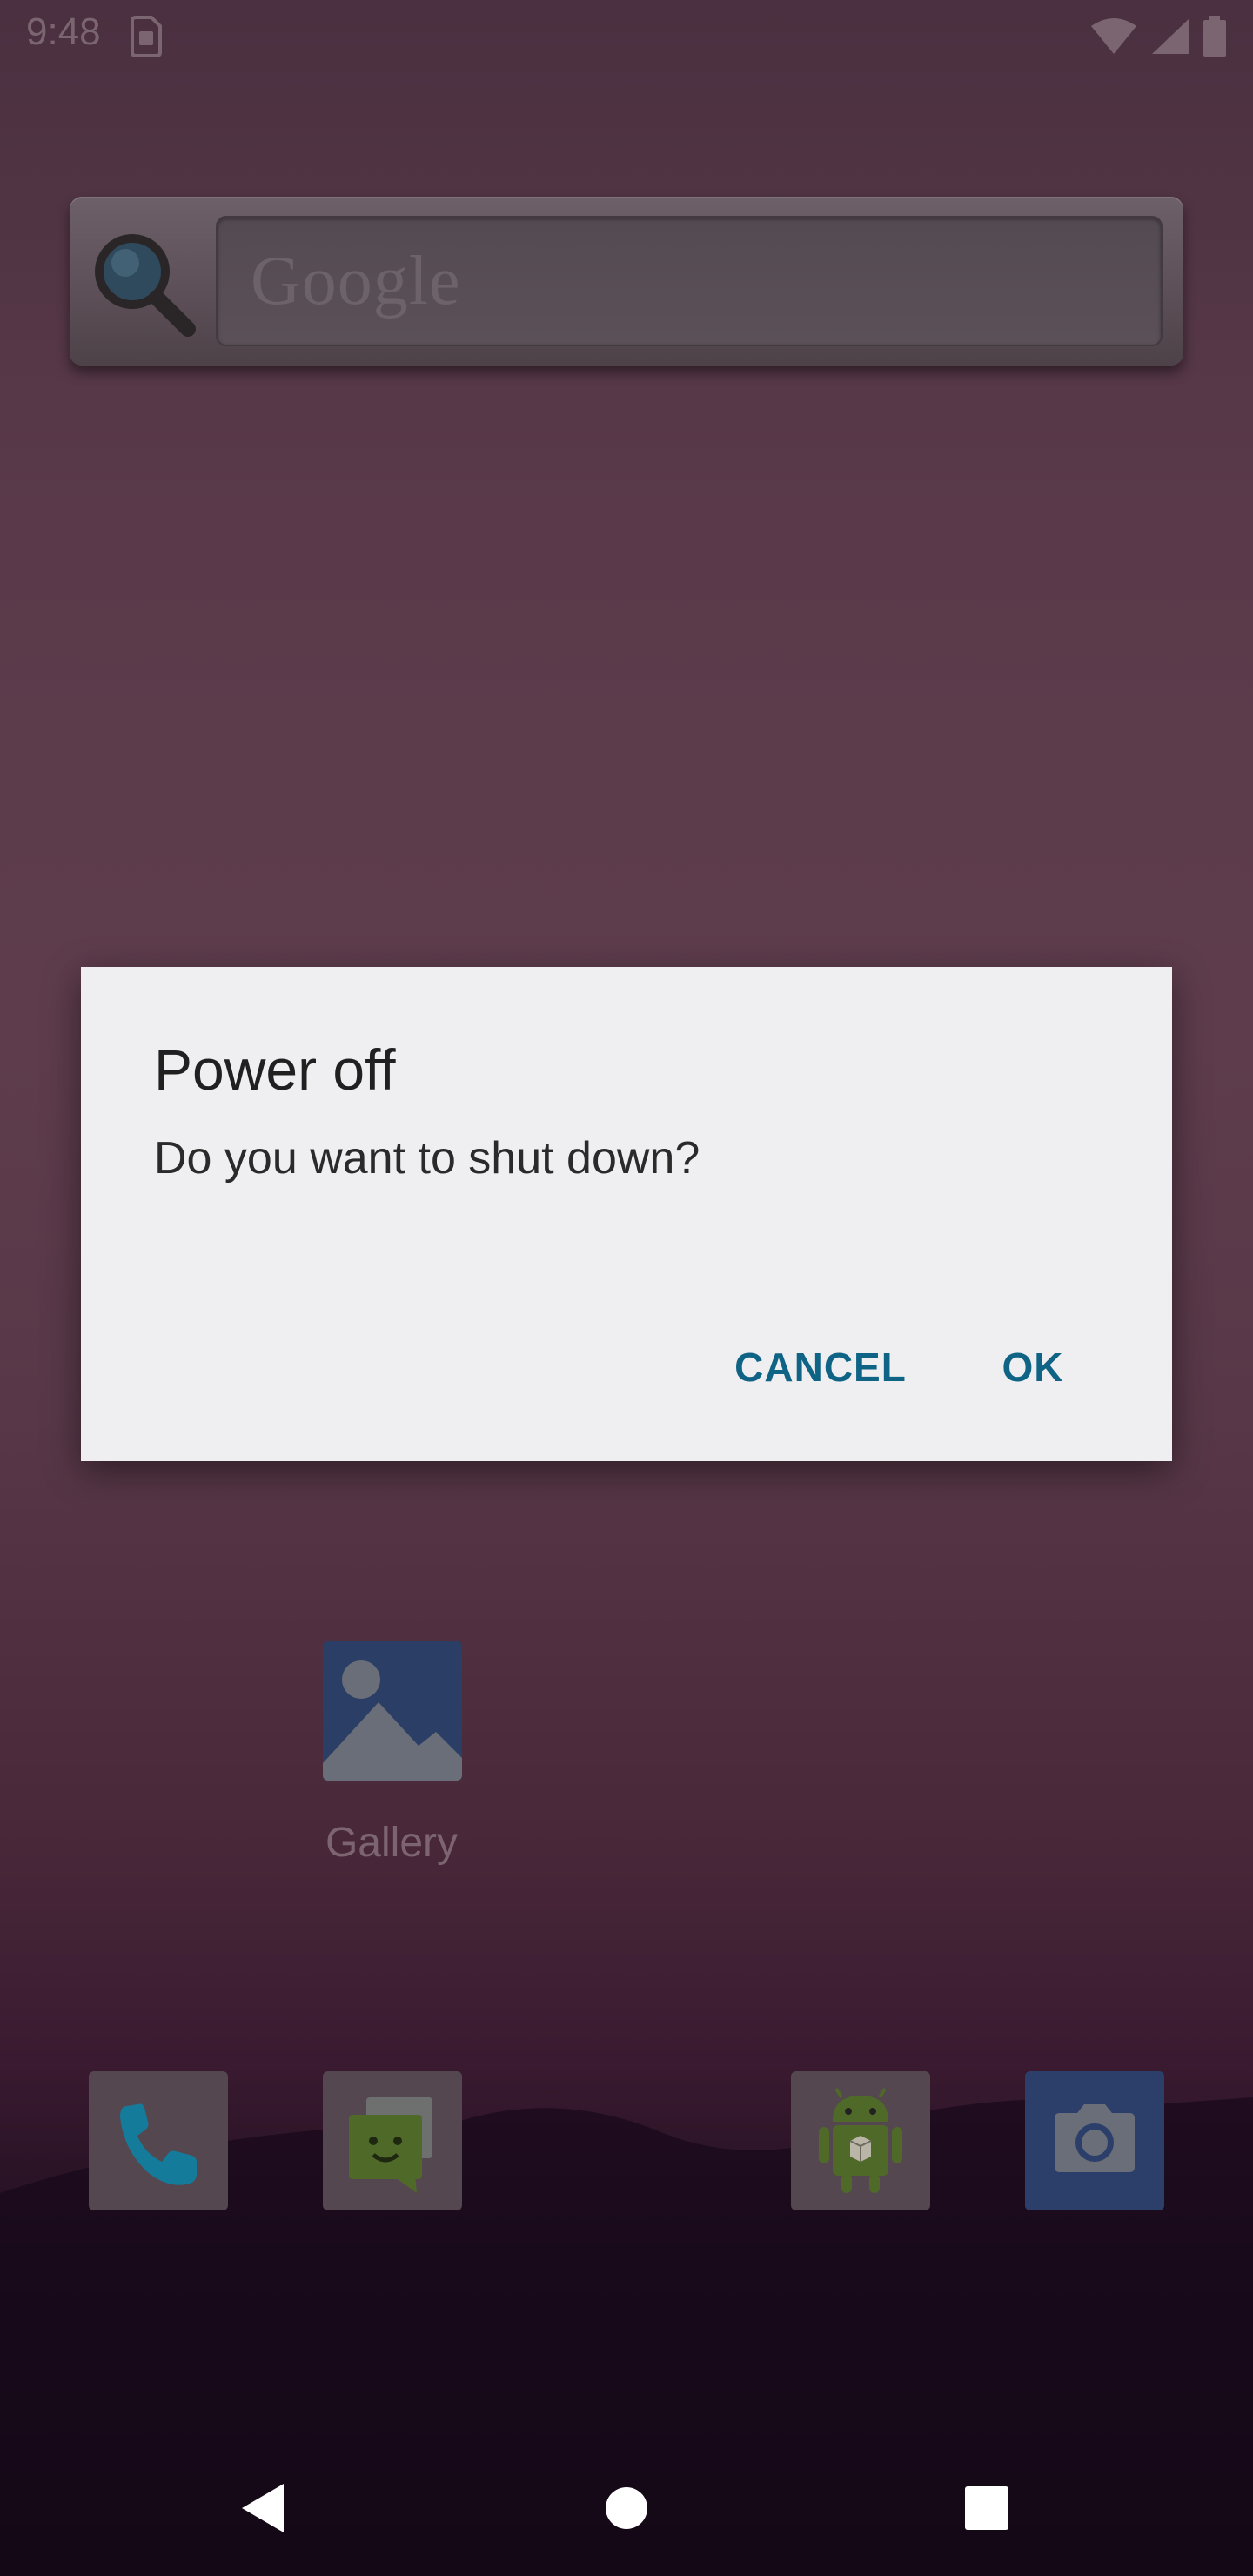  I want to click on dialog-message: Do you want to shut down?, so click(427, 1158).